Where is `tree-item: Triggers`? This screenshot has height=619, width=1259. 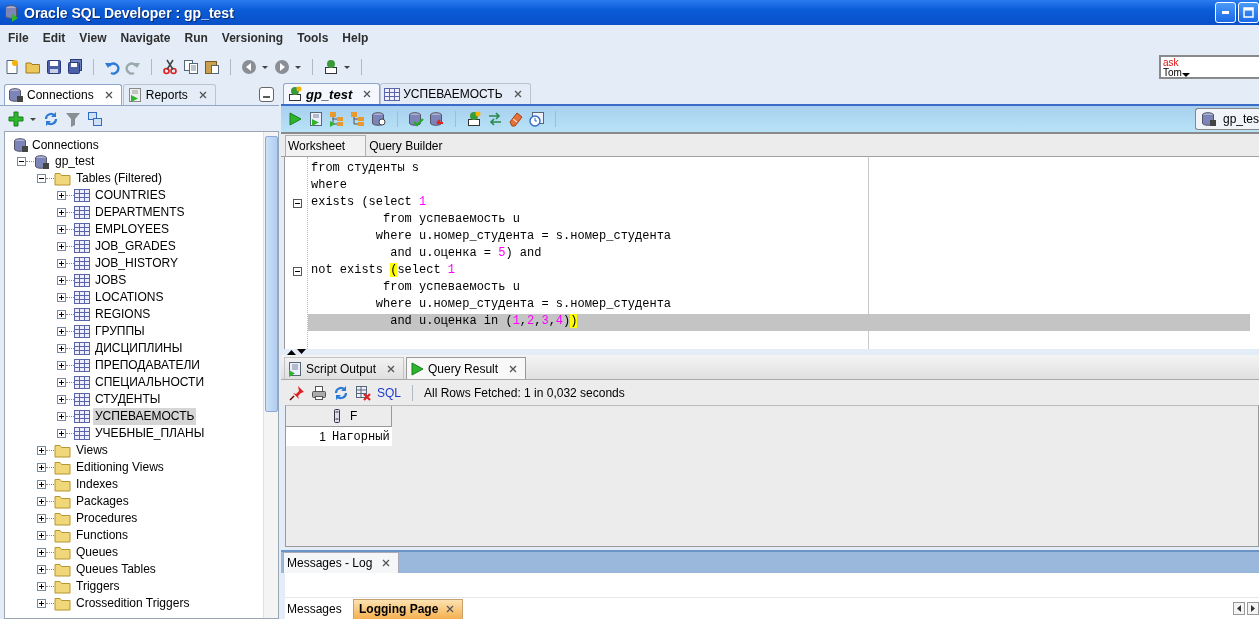 tree-item: Triggers is located at coordinates (98, 586).